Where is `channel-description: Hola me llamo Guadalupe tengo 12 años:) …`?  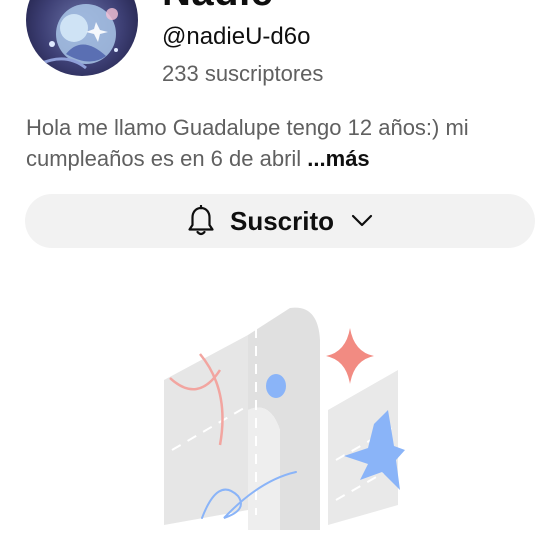
channel-description: Hola me llamo Guadalupe tengo 12 años:) … is located at coordinates (281, 143).